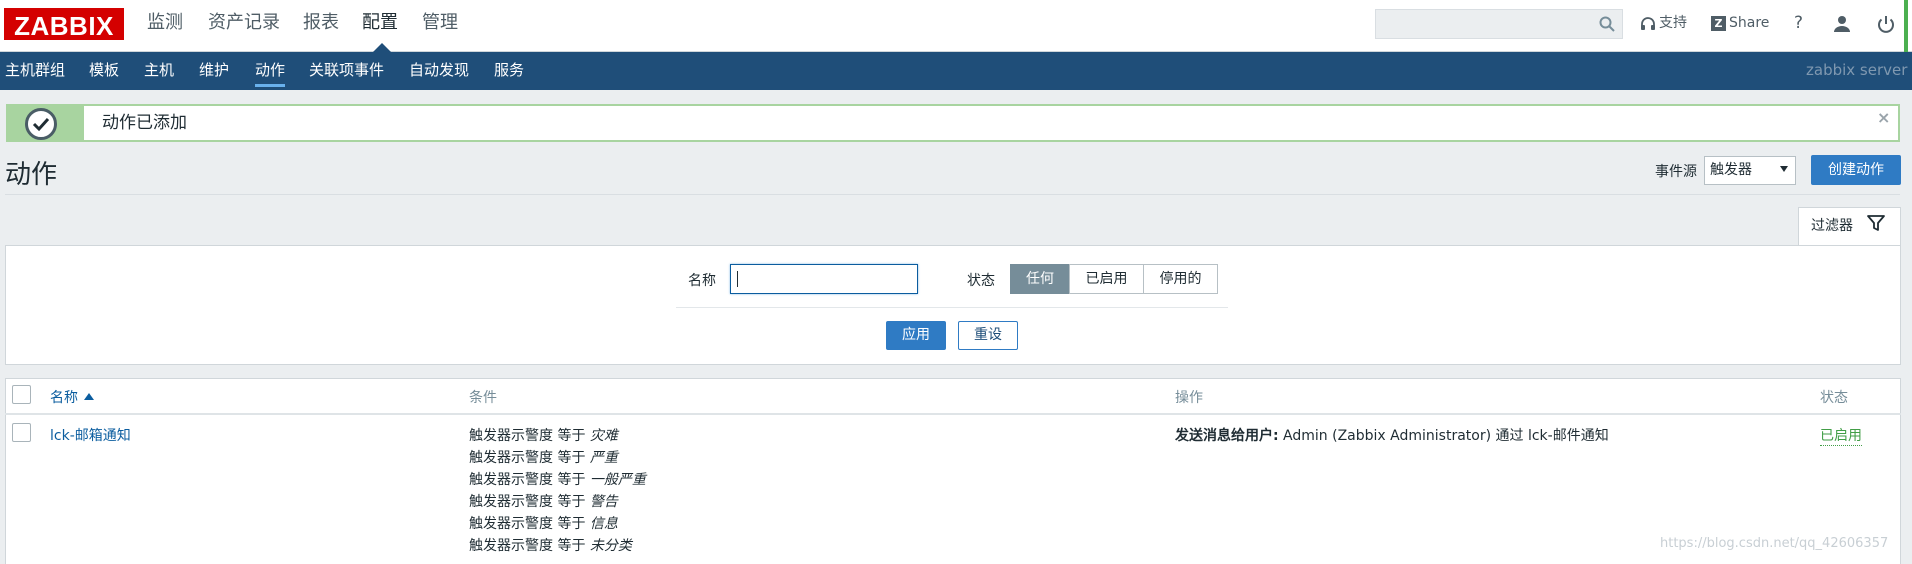  Describe the element at coordinates (1886, 24) in the screenshot. I see `sign-out-power-icon` at that location.